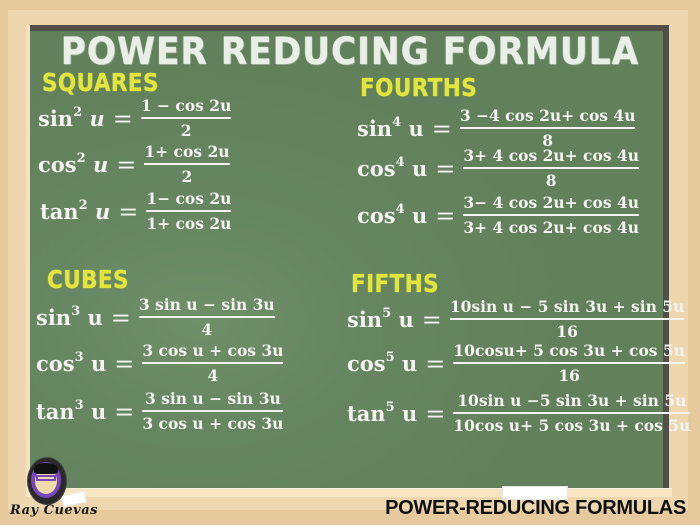 The width and height of the screenshot is (700, 525). I want to click on numerator: 10cosu+ 5 cos 3u + cos 5u, so click(569, 350).